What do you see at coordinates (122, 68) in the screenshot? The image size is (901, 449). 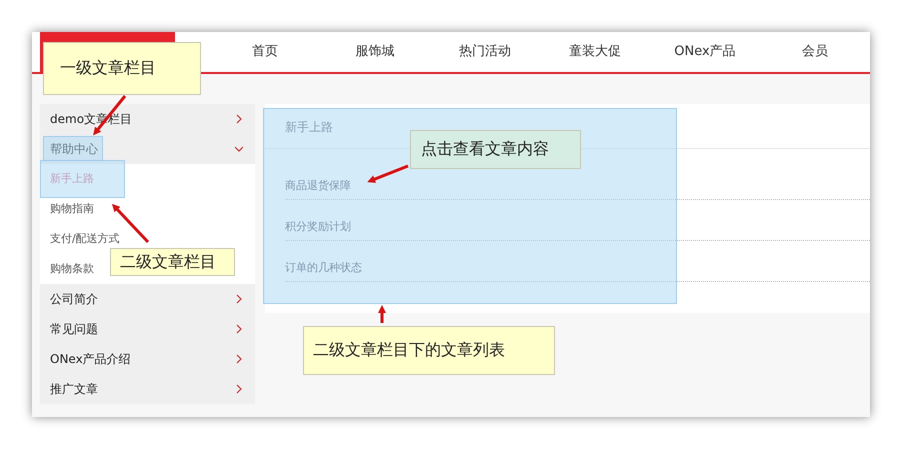 I see `callout-label: 一级文章栏目` at bounding box center [122, 68].